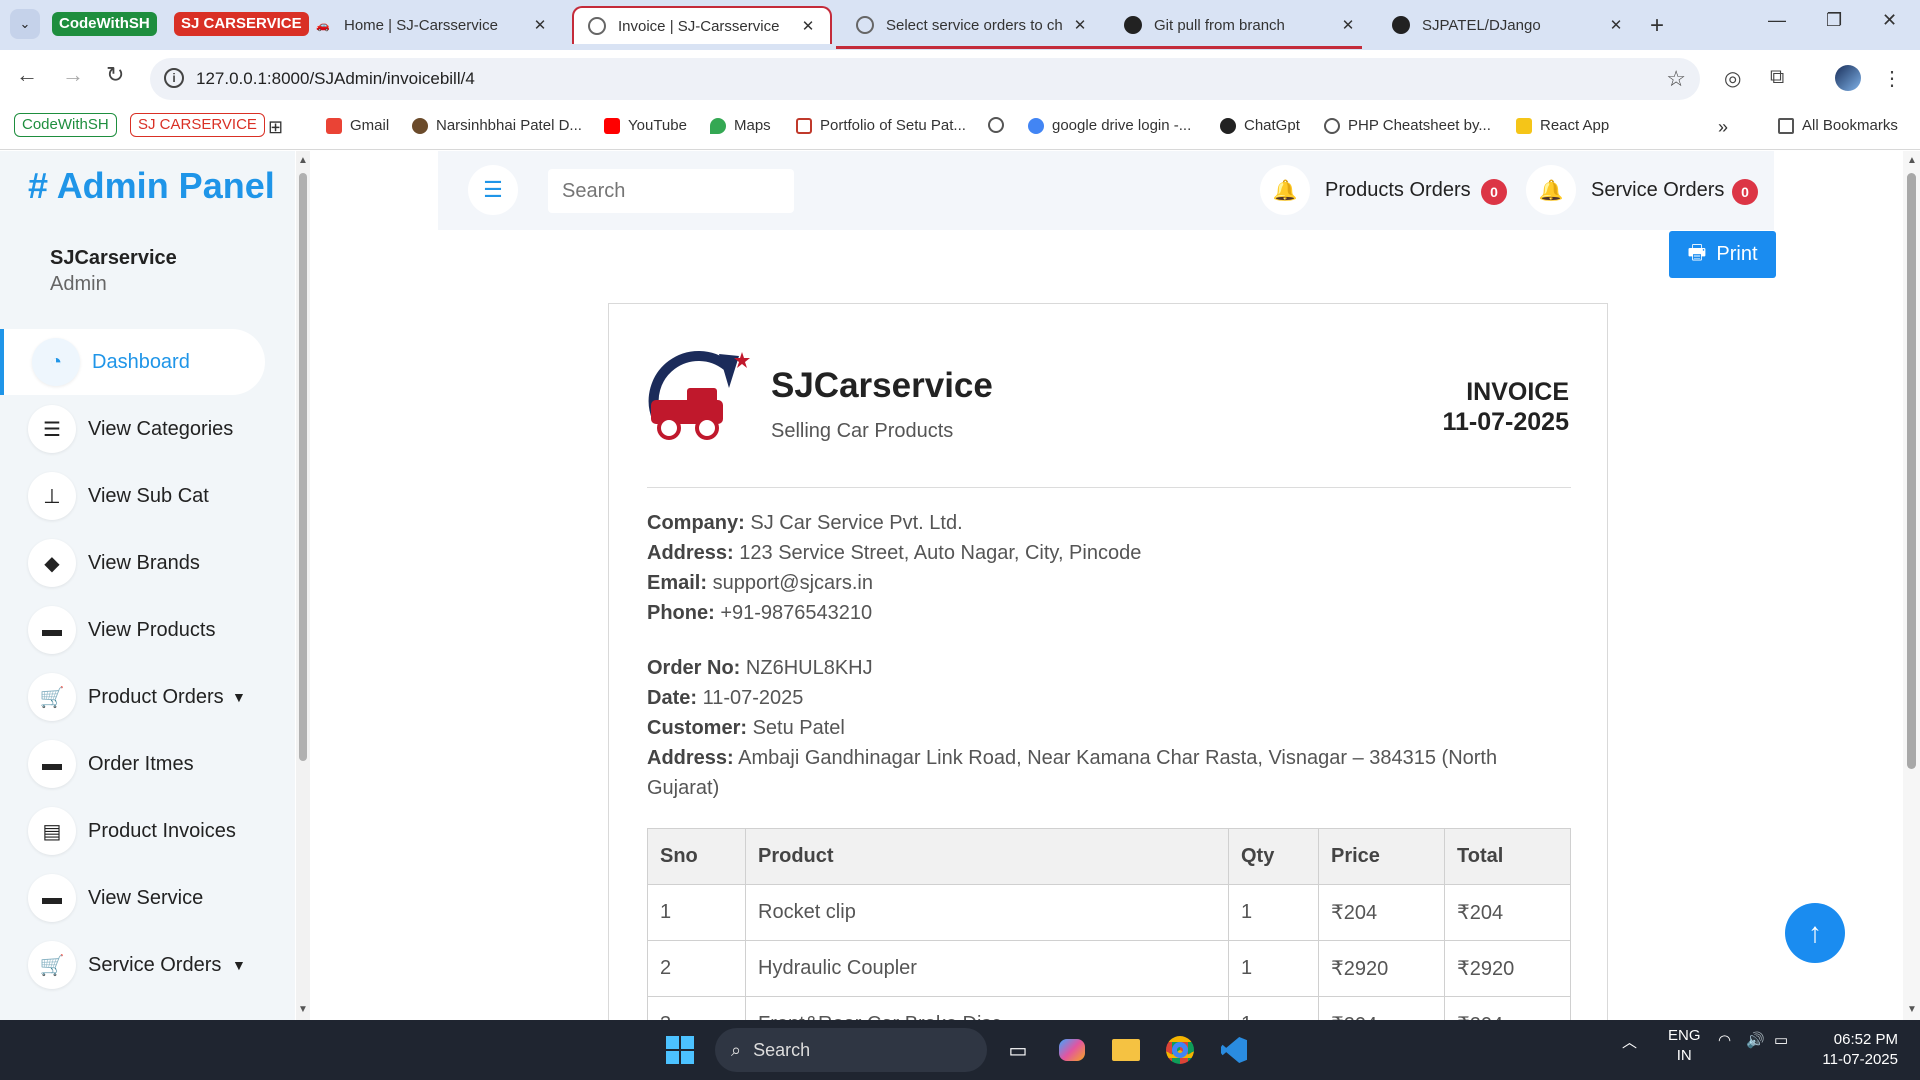 This screenshot has height=1080, width=1920. What do you see at coordinates (27, 75) in the screenshot?
I see `back-arrow-icon: ←` at bounding box center [27, 75].